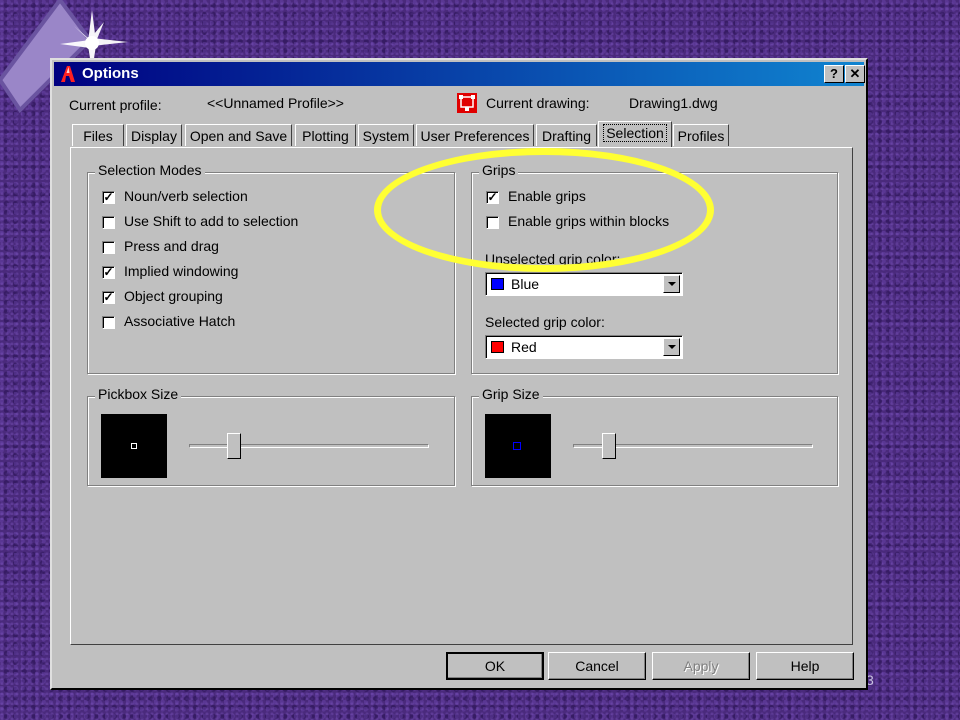 The image size is (960, 720). What do you see at coordinates (108, 247) in the screenshot?
I see `press-drag-checkbox` at bounding box center [108, 247].